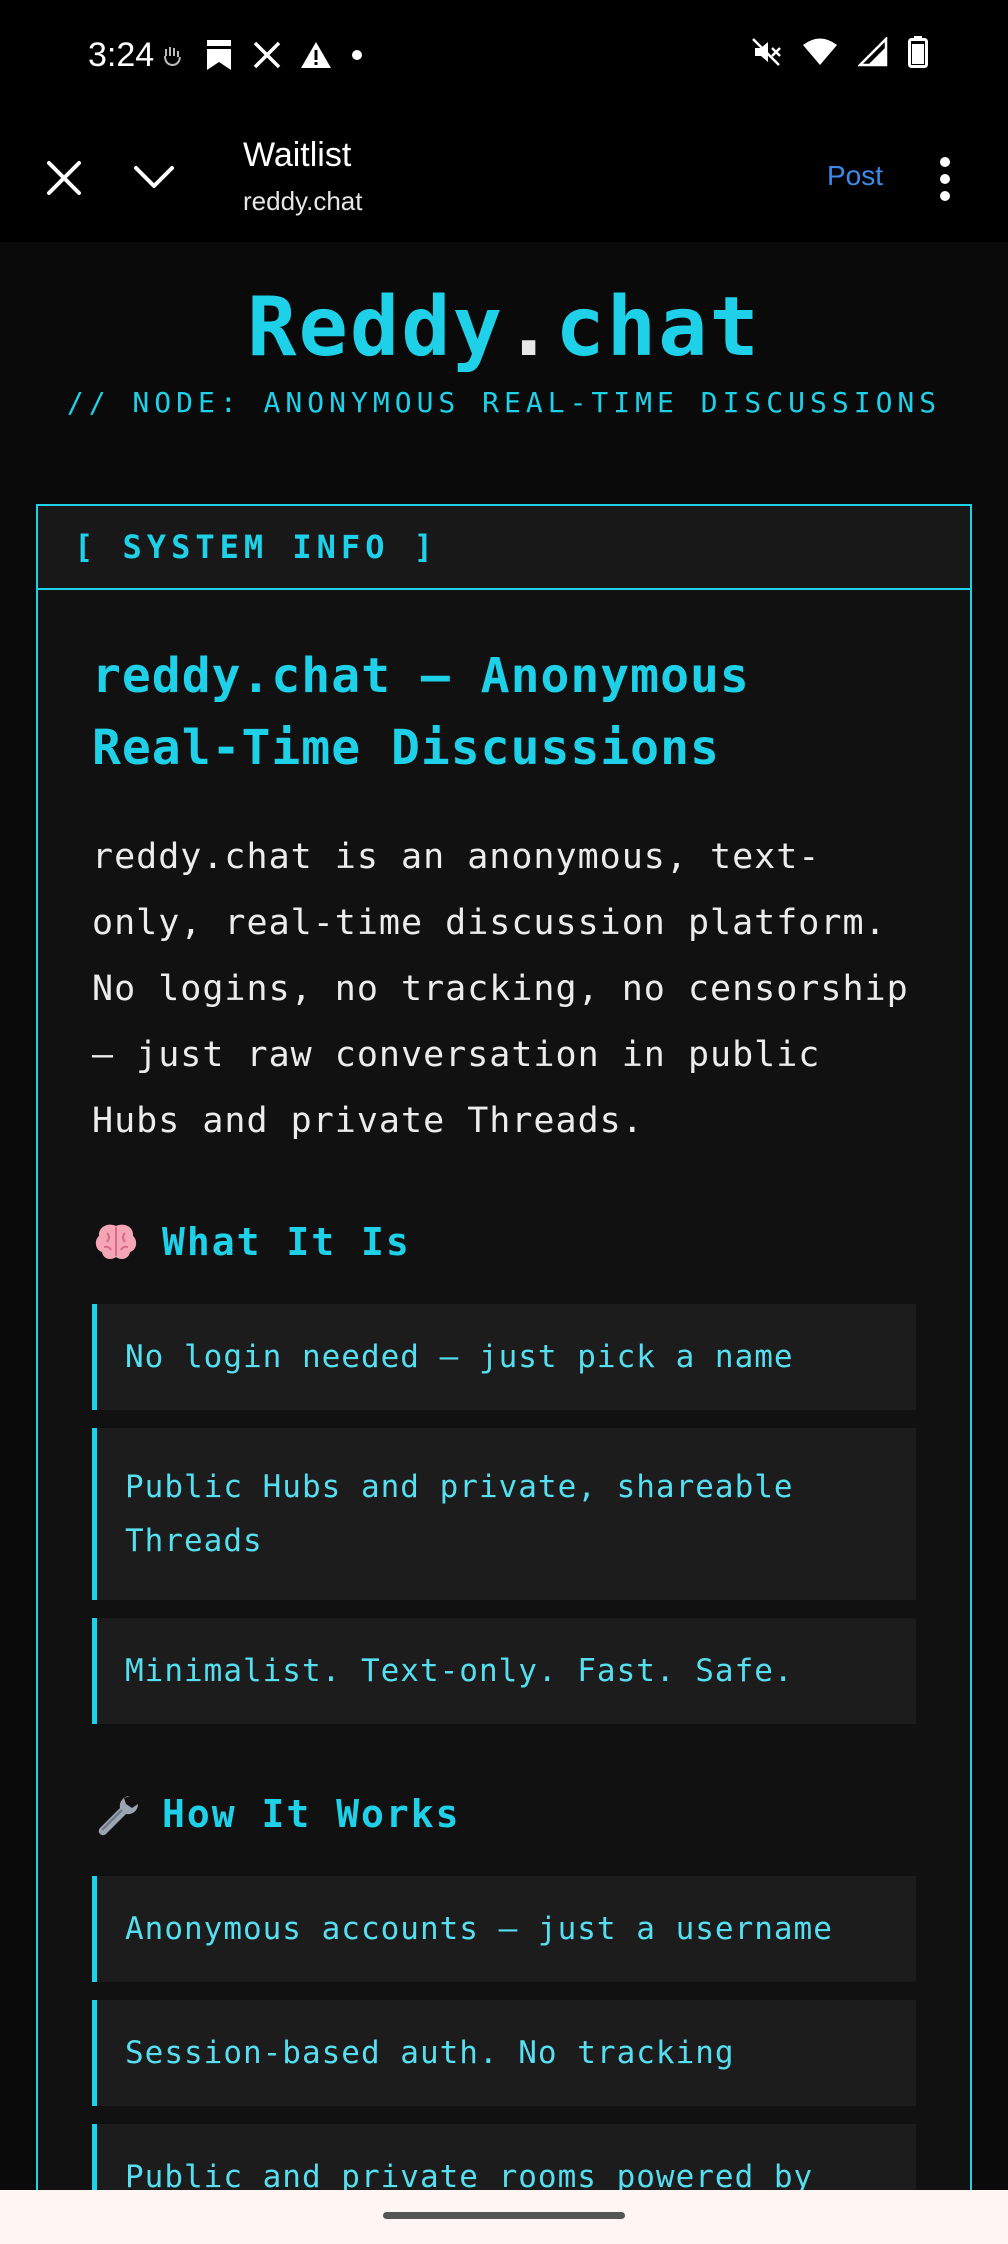  I want to click on warning-icon, so click(316, 55).